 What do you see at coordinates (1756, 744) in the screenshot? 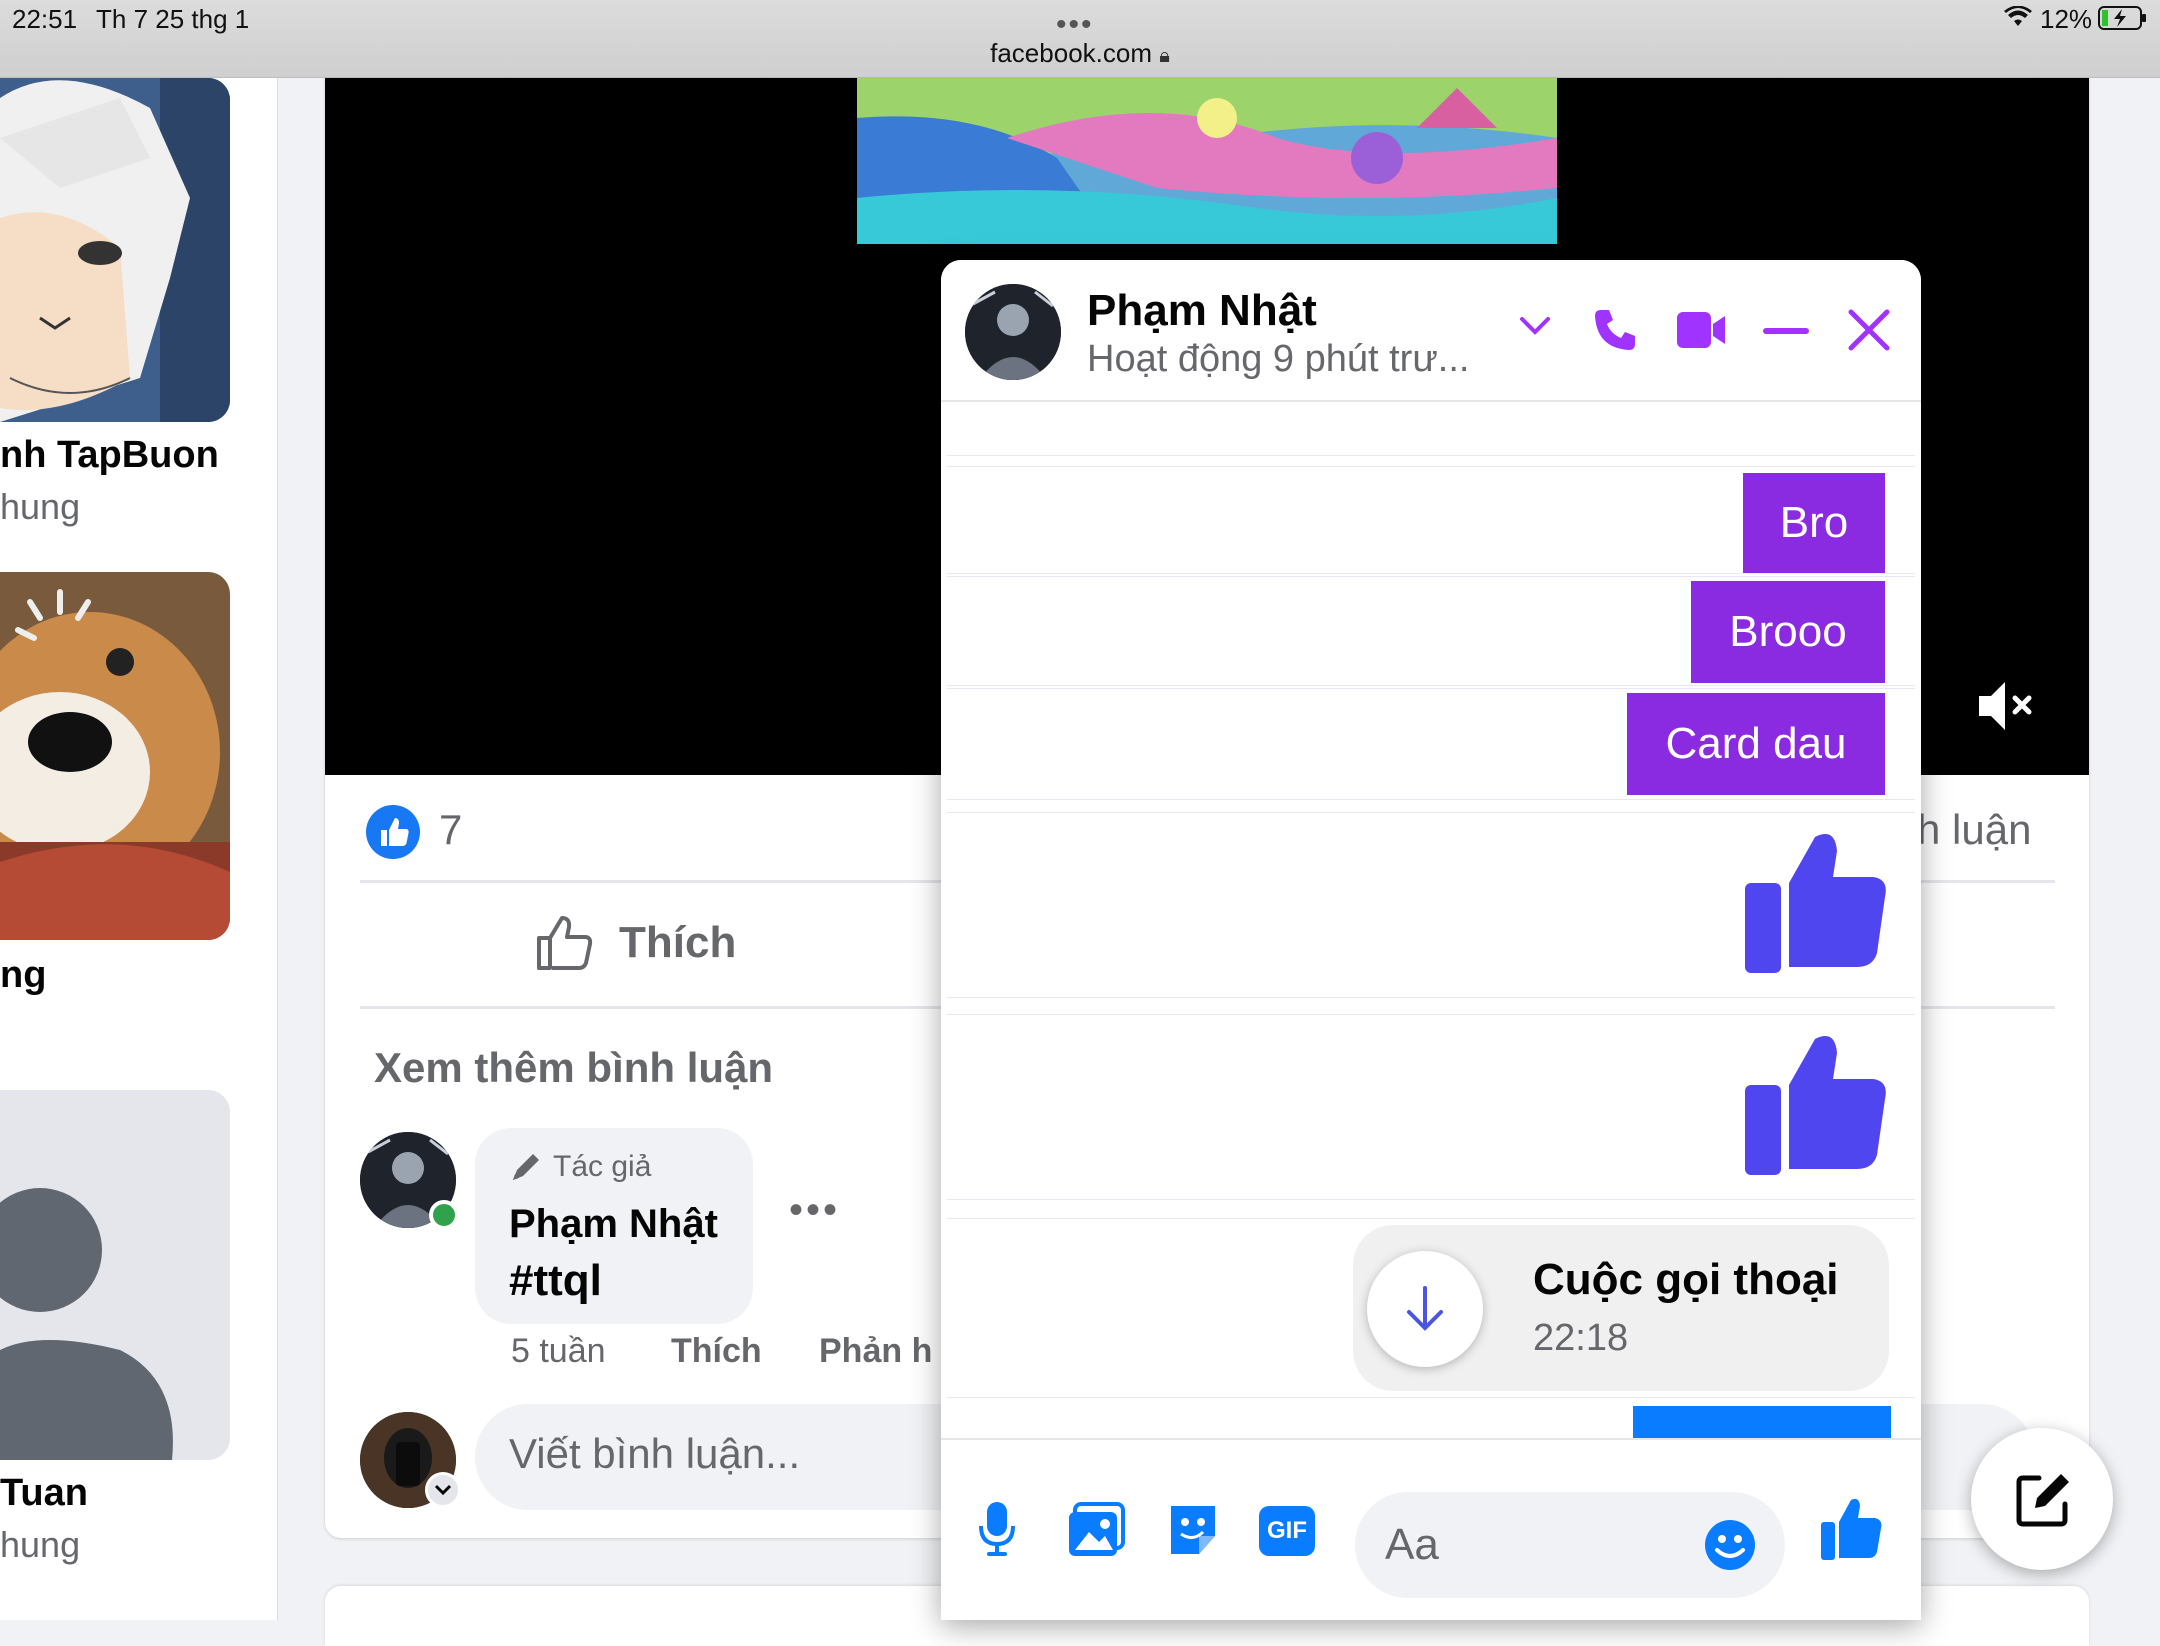
I see `message-bubble: Card dau` at bounding box center [1756, 744].